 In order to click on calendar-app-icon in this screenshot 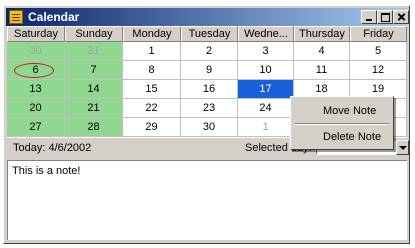, I will do `click(16, 17)`.